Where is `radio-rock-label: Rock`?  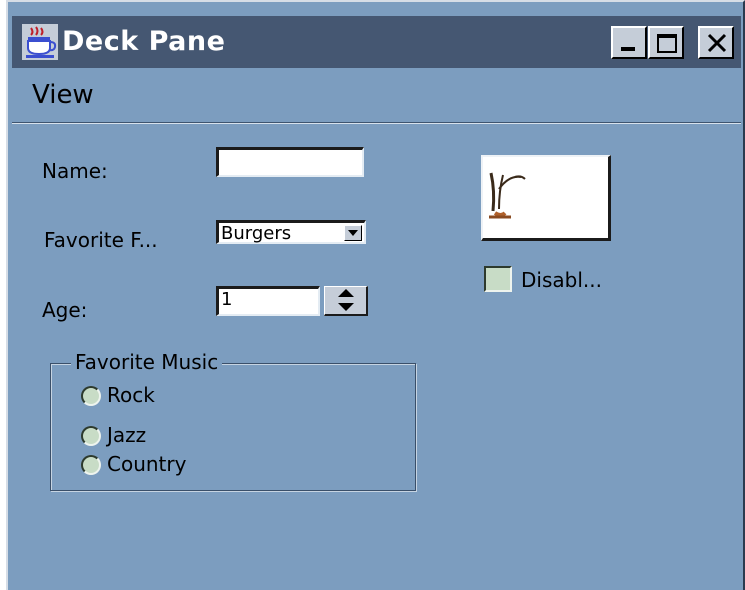 radio-rock-label: Rock is located at coordinates (131, 395).